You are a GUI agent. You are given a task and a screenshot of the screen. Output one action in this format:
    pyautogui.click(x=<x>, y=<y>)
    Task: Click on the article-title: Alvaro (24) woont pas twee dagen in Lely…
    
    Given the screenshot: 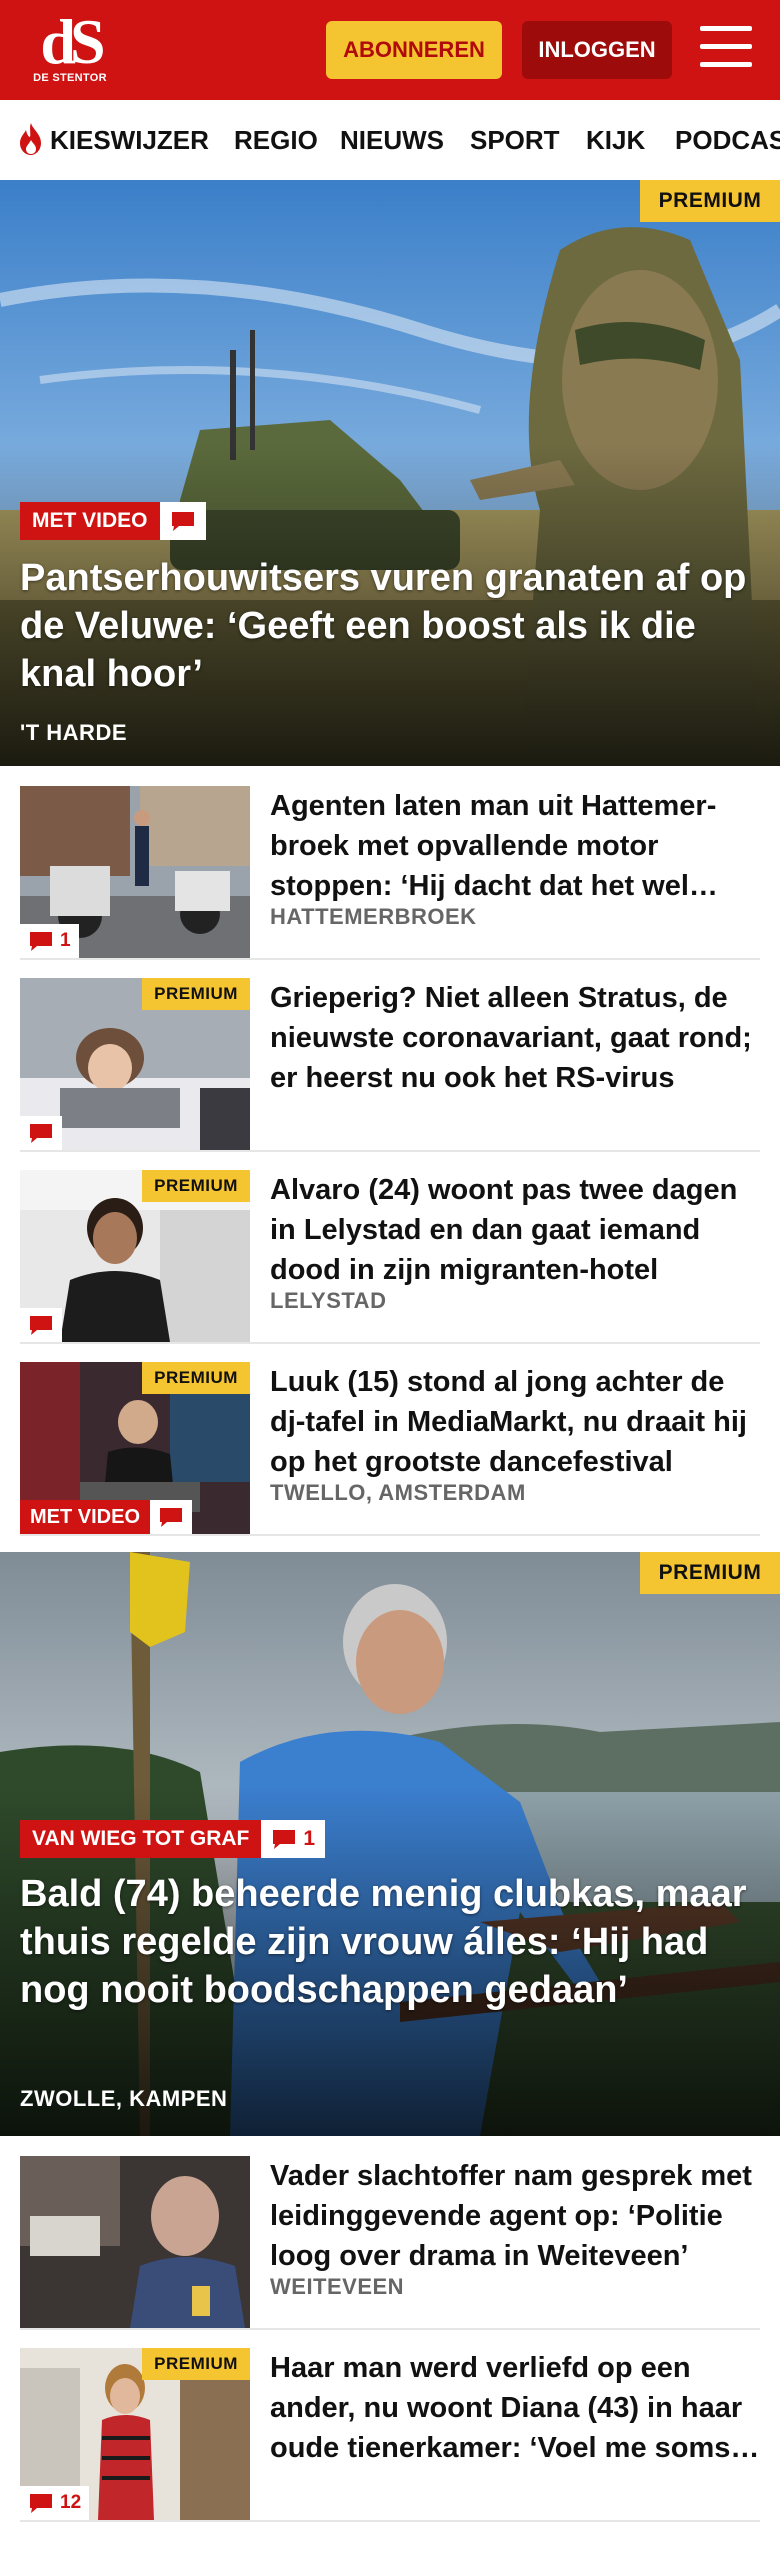 What is the action you would take?
    pyautogui.click(x=515, y=1230)
    